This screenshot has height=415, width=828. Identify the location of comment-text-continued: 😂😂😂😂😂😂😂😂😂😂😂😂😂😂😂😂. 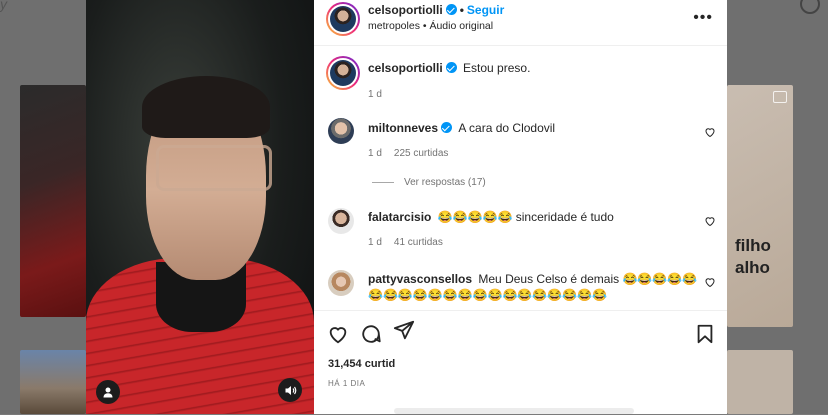
(488, 295).